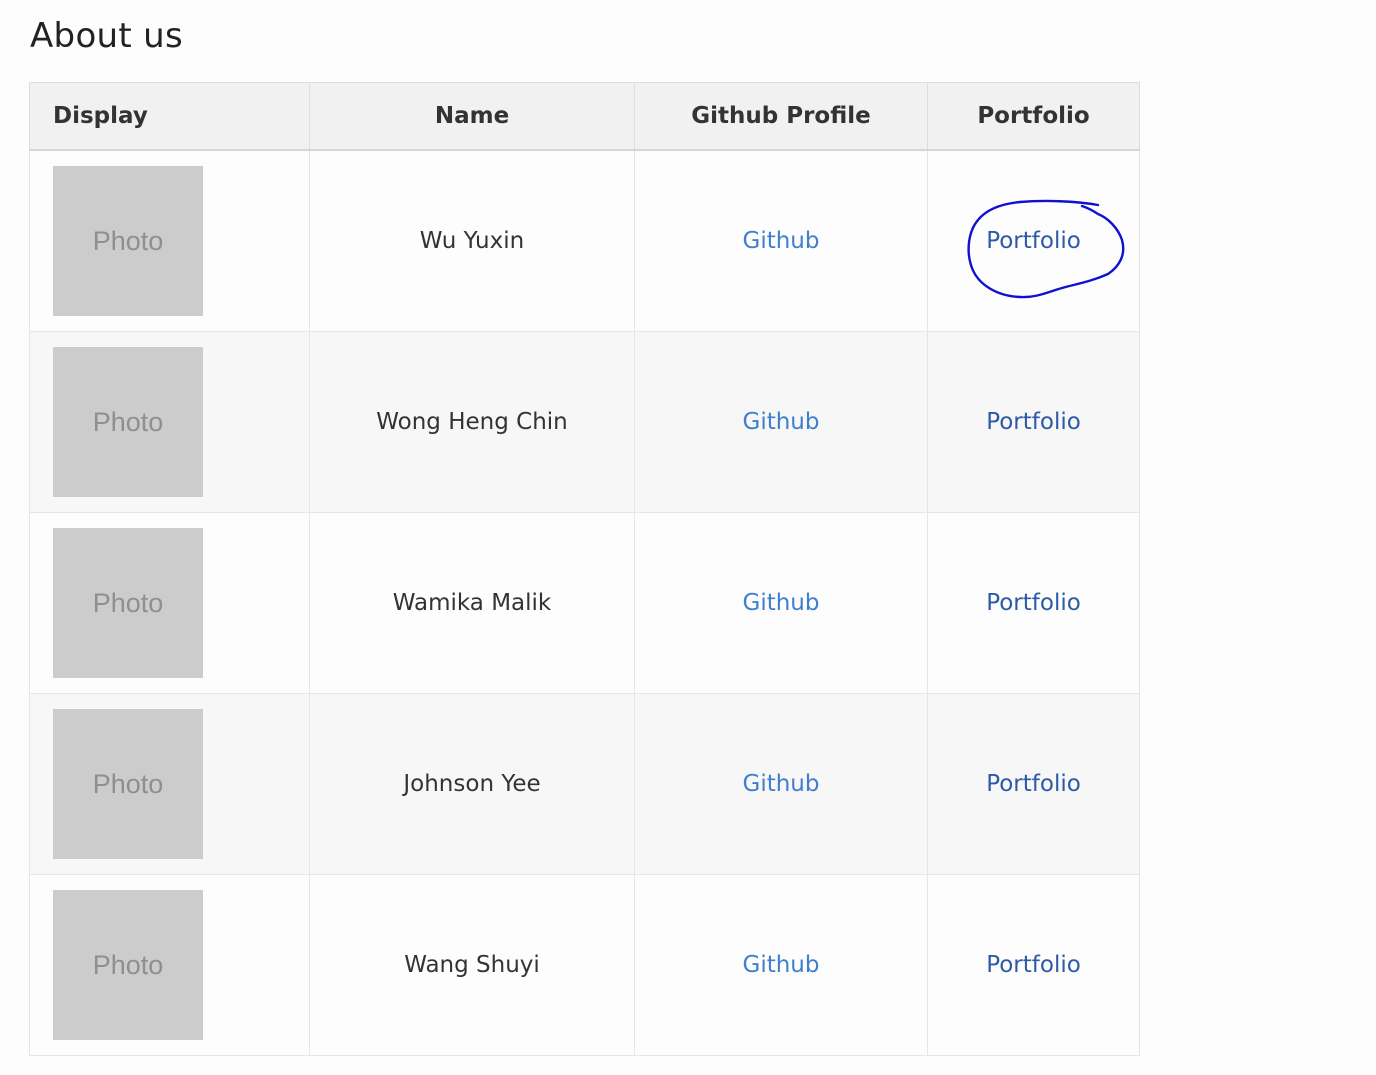 This screenshot has width=1376, height=1075. What do you see at coordinates (169, 116) in the screenshot?
I see `column-header-display: Display` at bounding box center [169, 116].